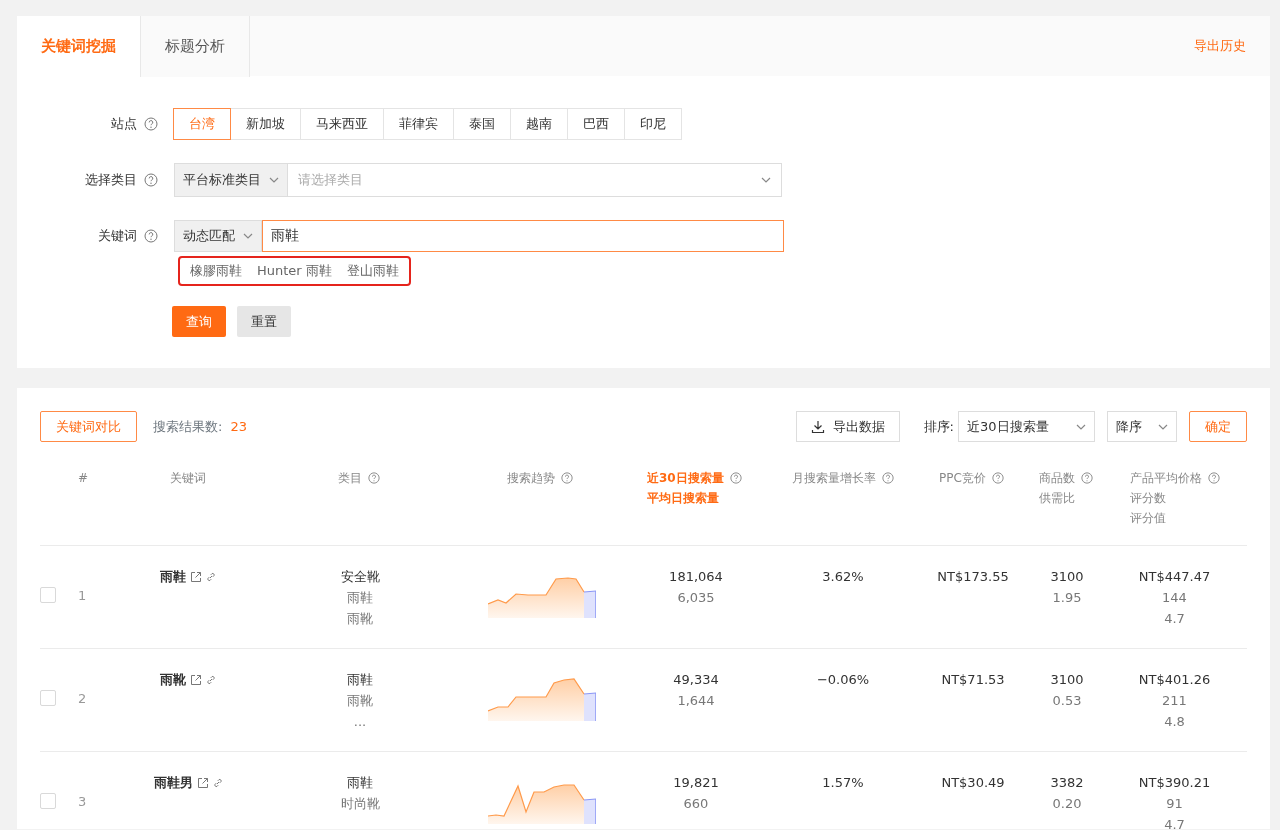 This screenshot has width=1280, height=830. I want to click on column-header: 类目, so click(350, 478).